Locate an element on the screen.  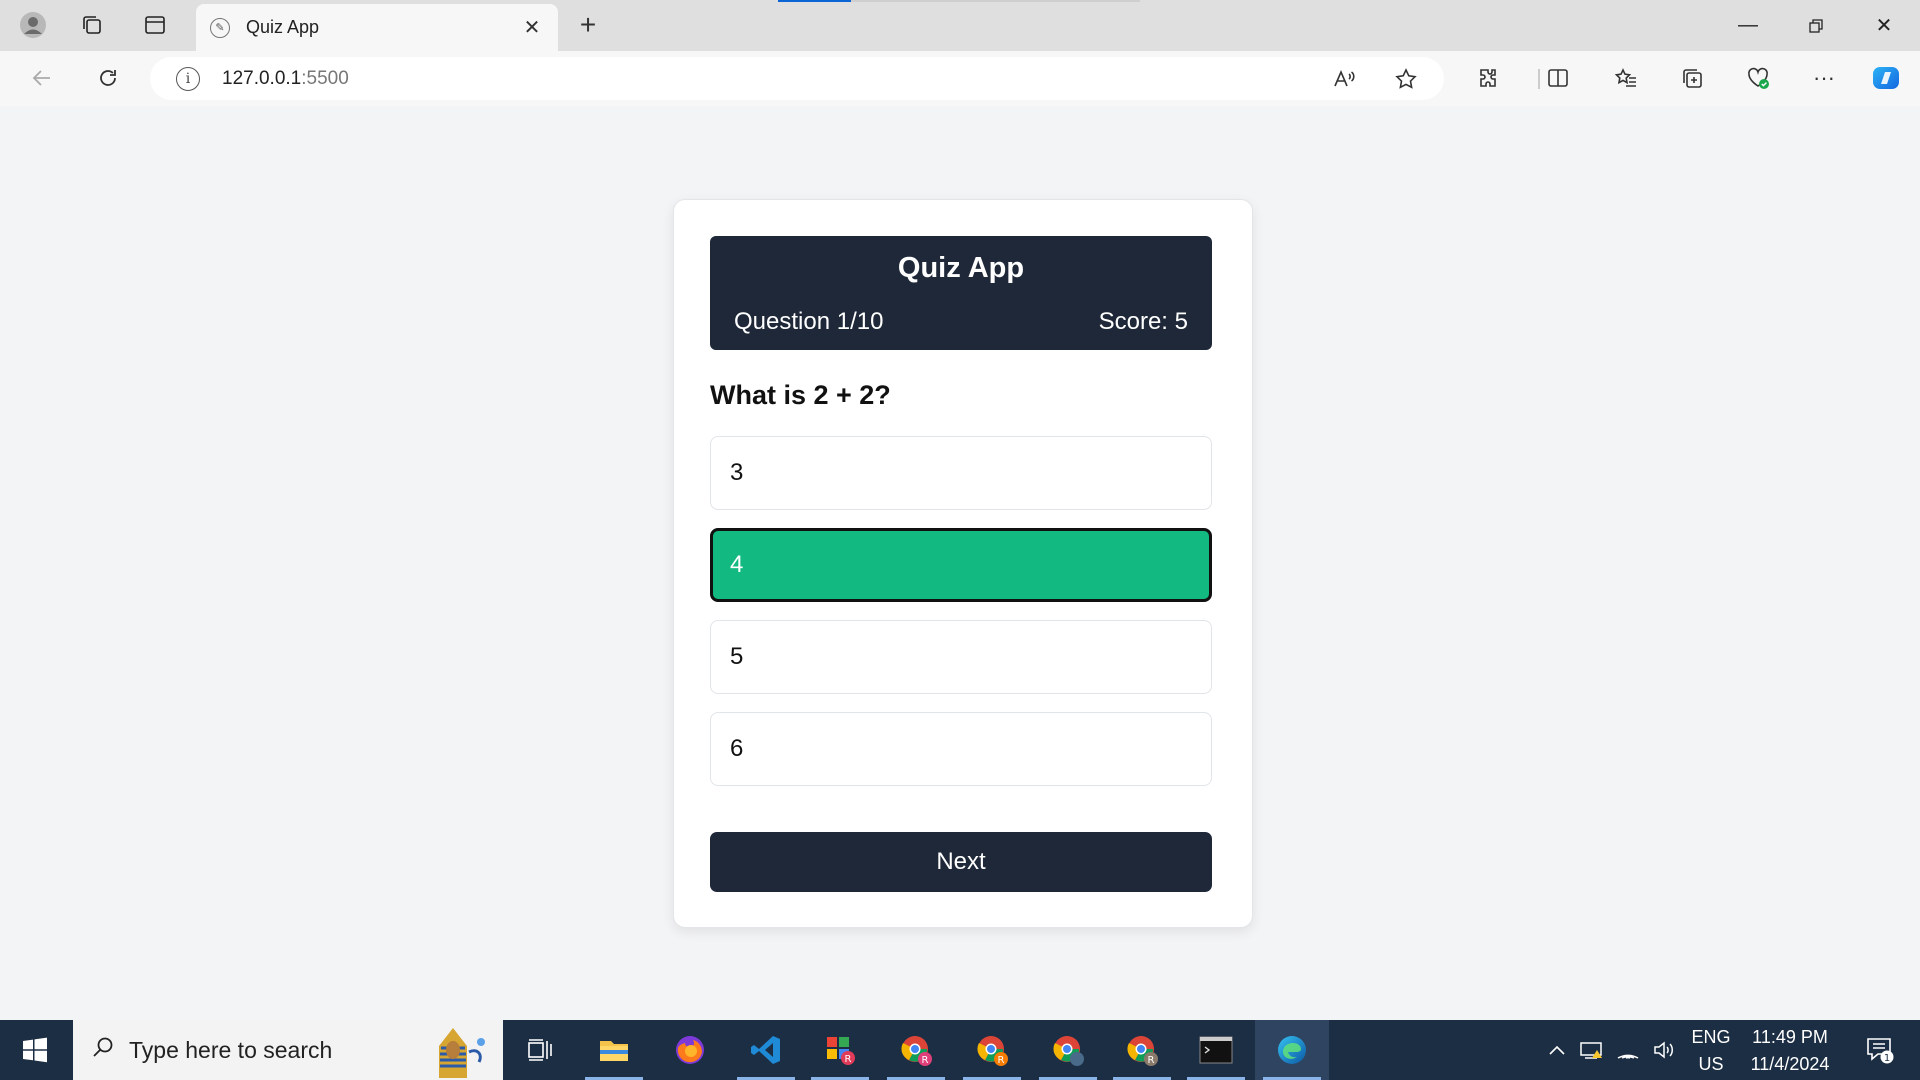
answer-option: 5 is located at coordinates (961, 657).